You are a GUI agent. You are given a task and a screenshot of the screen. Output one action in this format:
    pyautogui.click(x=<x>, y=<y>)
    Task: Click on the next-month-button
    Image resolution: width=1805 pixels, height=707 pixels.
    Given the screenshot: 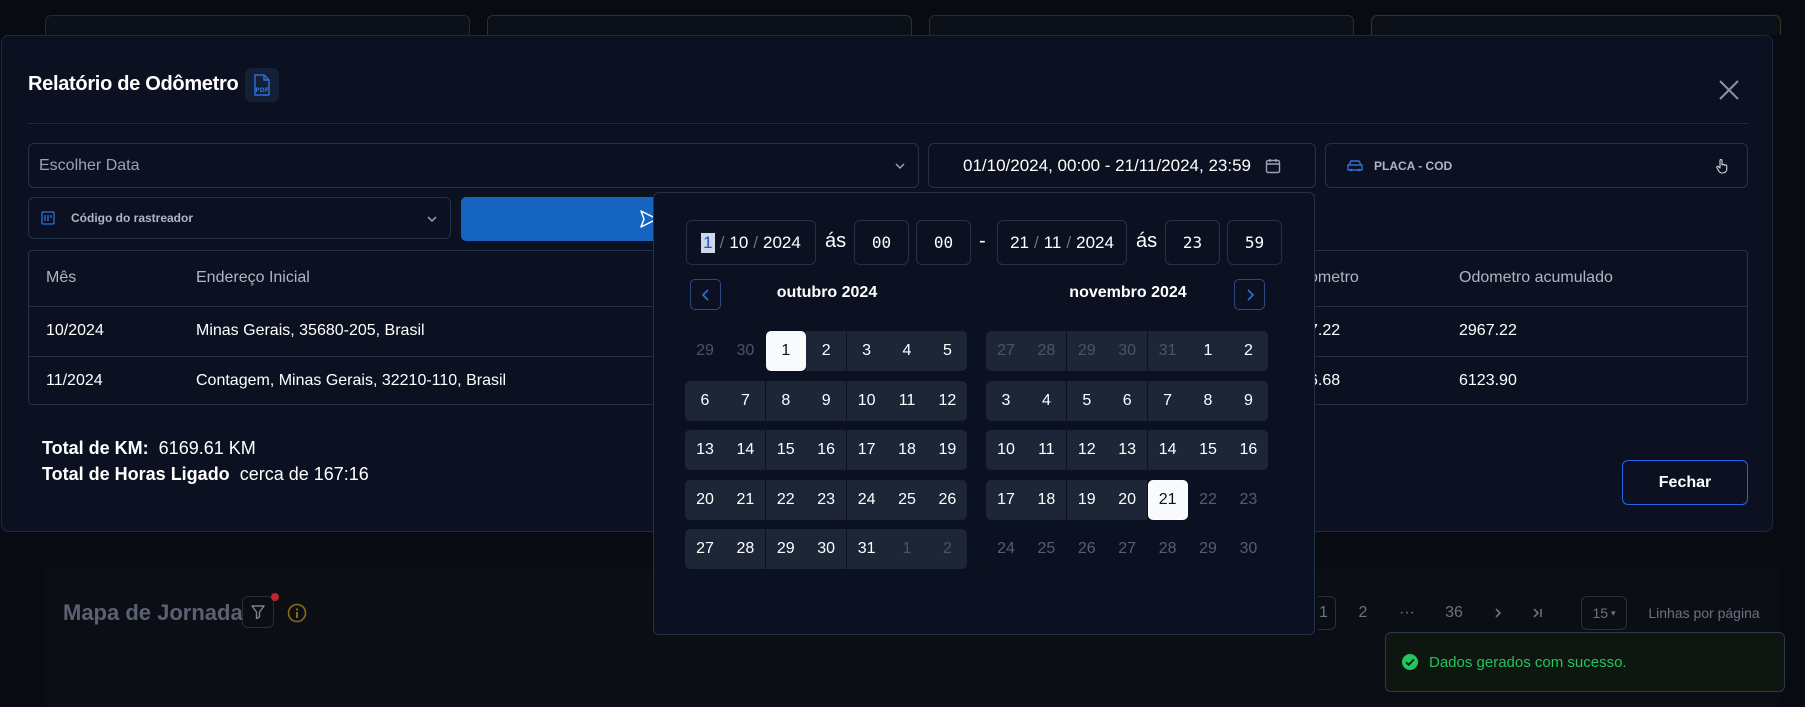 What is the action you would take?
    pyautogui.click(x=1249, y=294)
    